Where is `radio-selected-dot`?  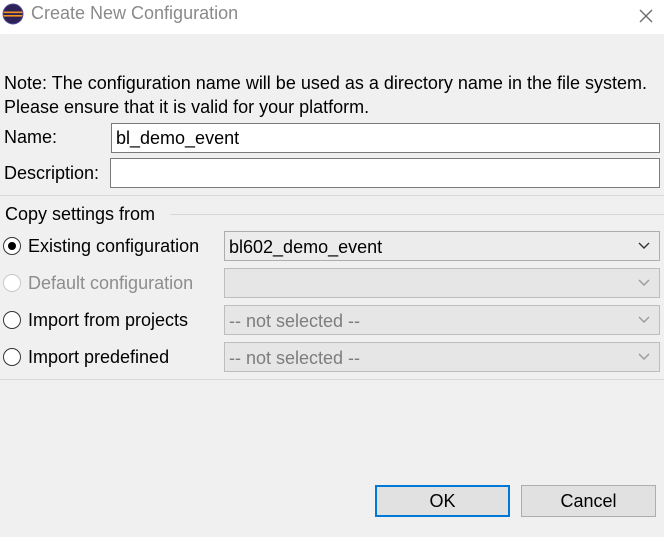 radio-selected-dot is located at coordinates (11, 245).